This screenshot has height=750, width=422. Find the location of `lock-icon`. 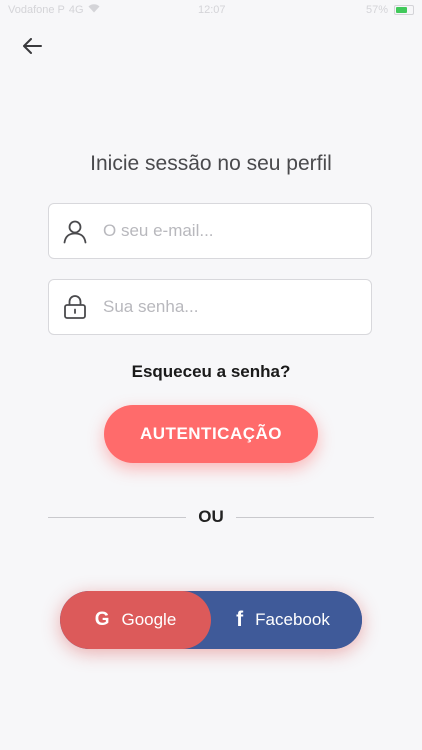

lock-icon is located at coordinates (75, 307).